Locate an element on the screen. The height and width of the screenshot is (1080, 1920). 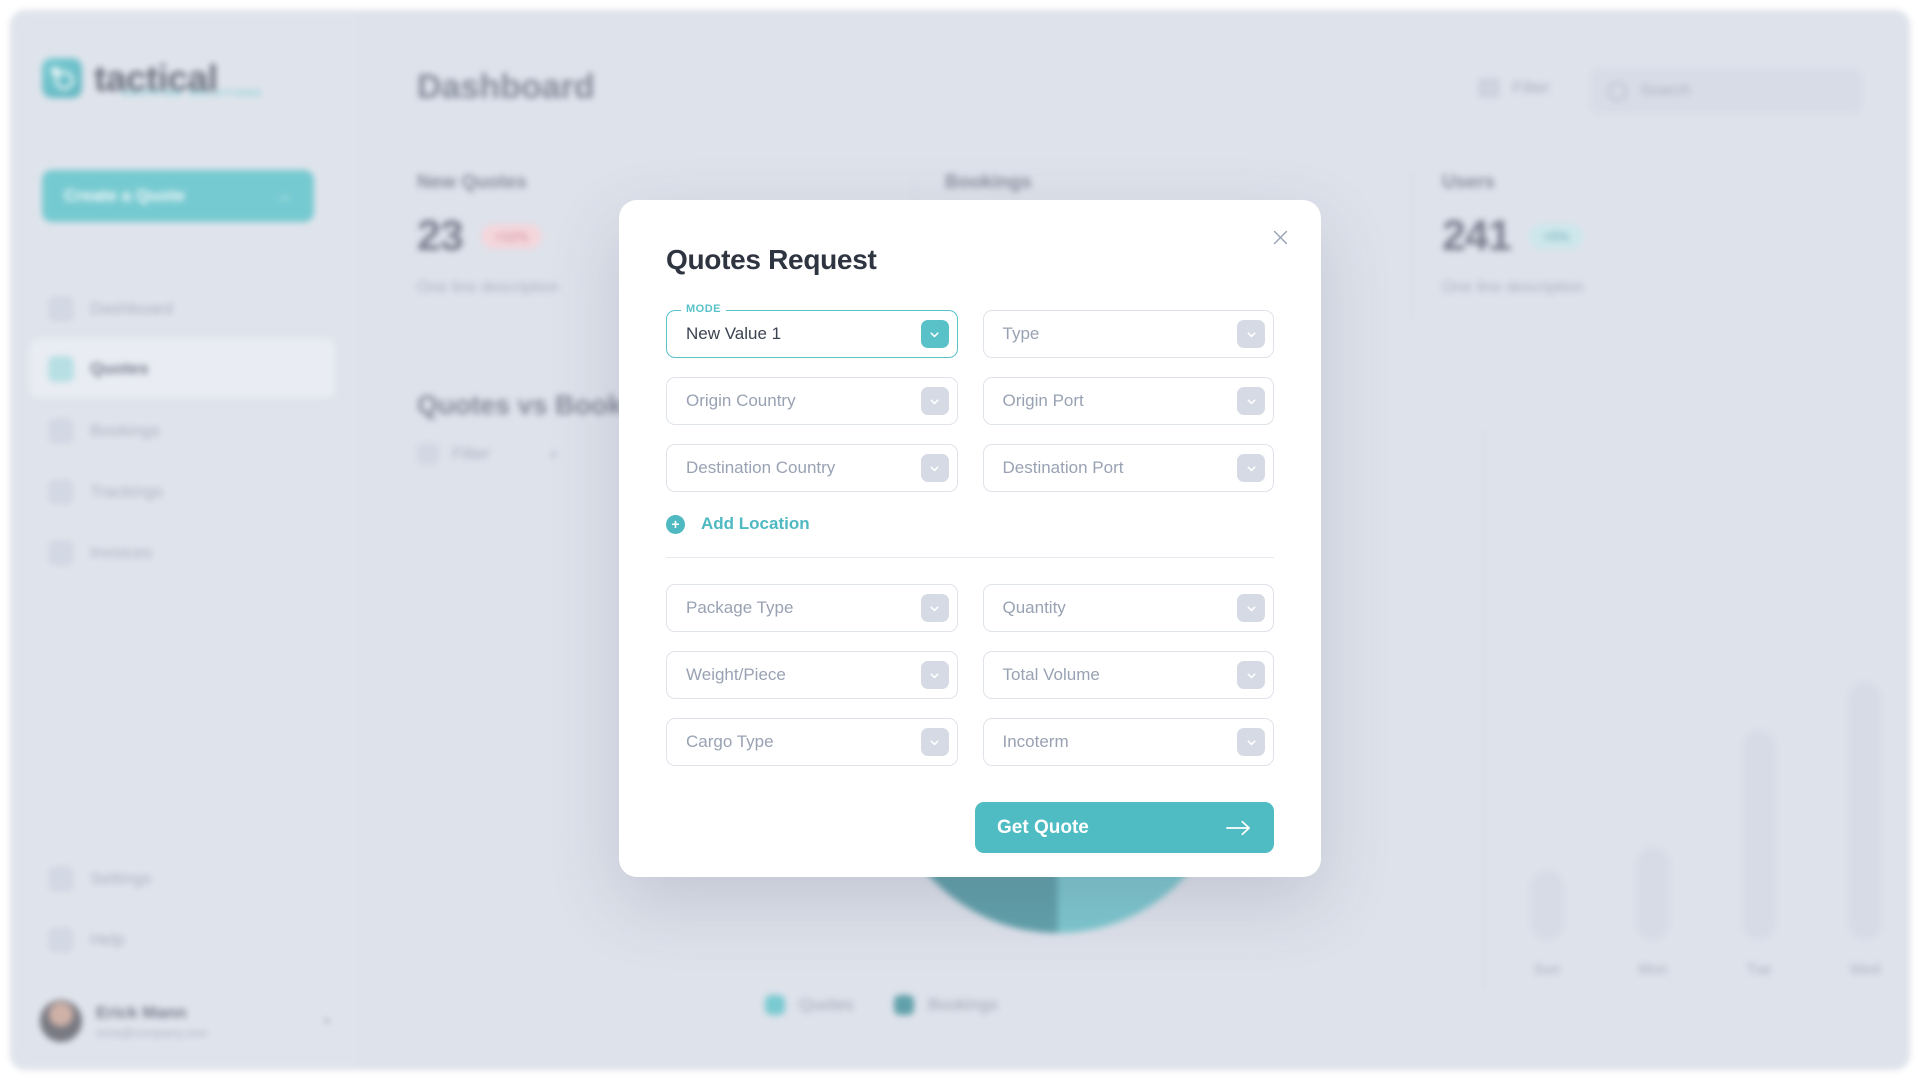
package-type-placeholder: Package Type is located at coordinates (740, 607).